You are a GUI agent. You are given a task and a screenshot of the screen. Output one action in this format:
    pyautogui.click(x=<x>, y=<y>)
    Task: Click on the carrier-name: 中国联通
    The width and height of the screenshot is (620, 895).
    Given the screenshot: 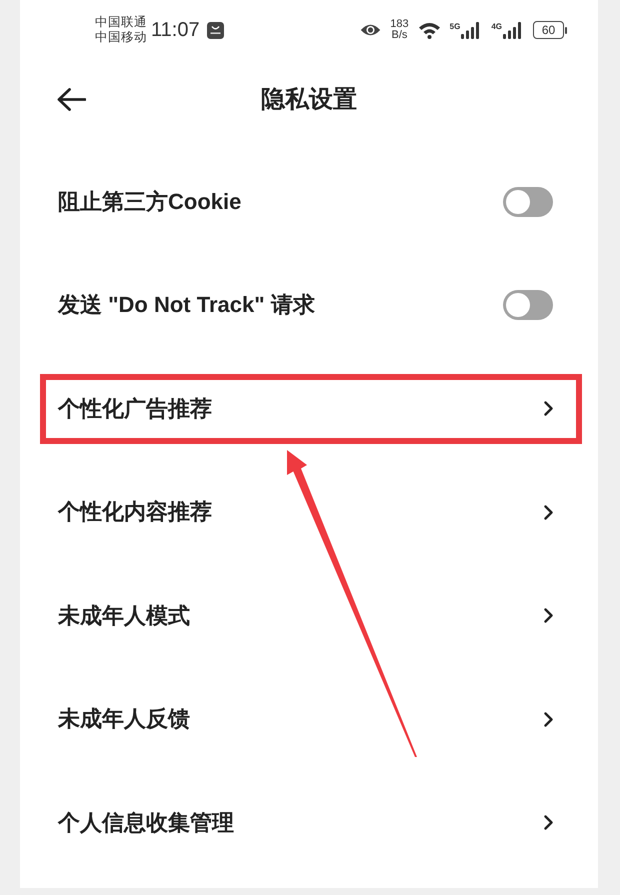 What is the action you would take?
    pyautogui.click(x=121, y=22)
    